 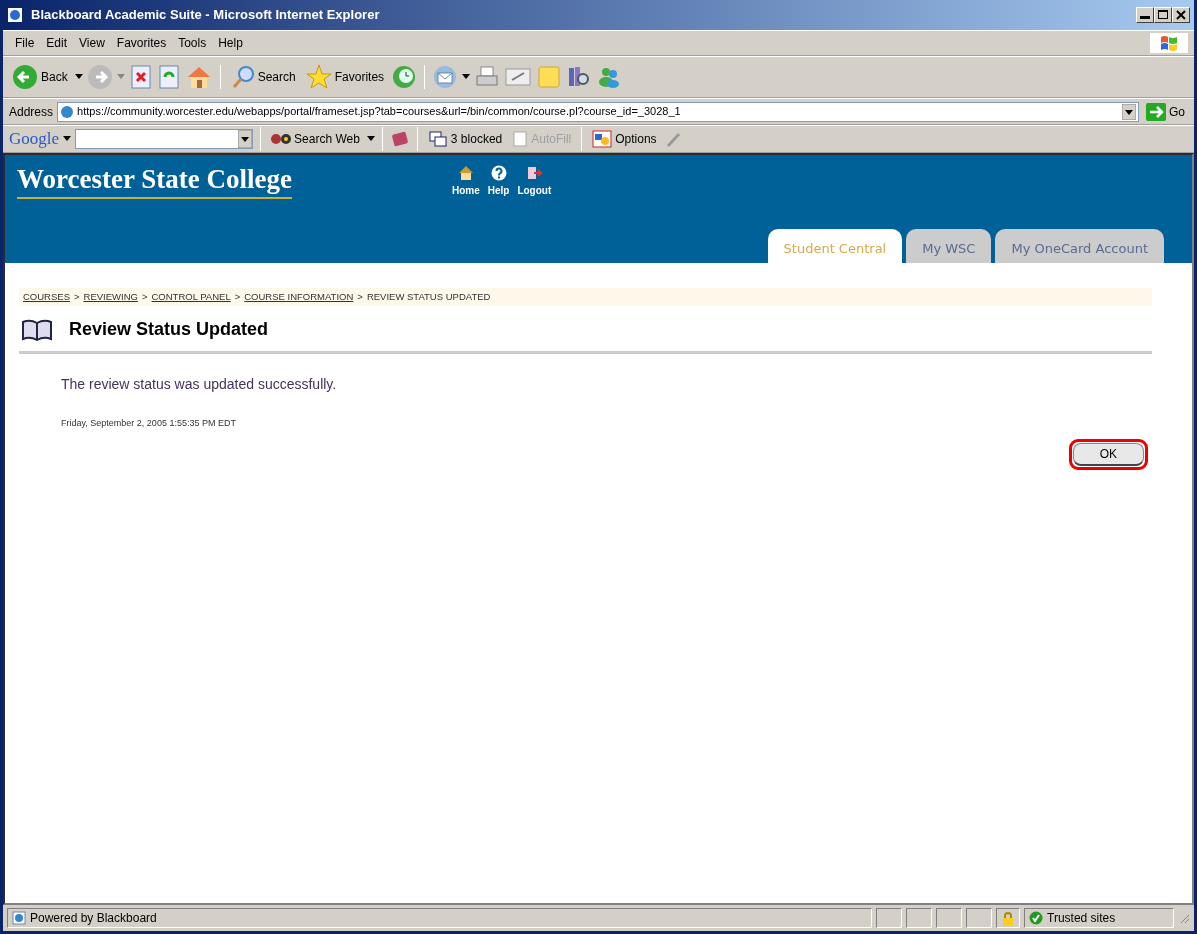 I want to click on stop-icon, so click(x=140, y=77).